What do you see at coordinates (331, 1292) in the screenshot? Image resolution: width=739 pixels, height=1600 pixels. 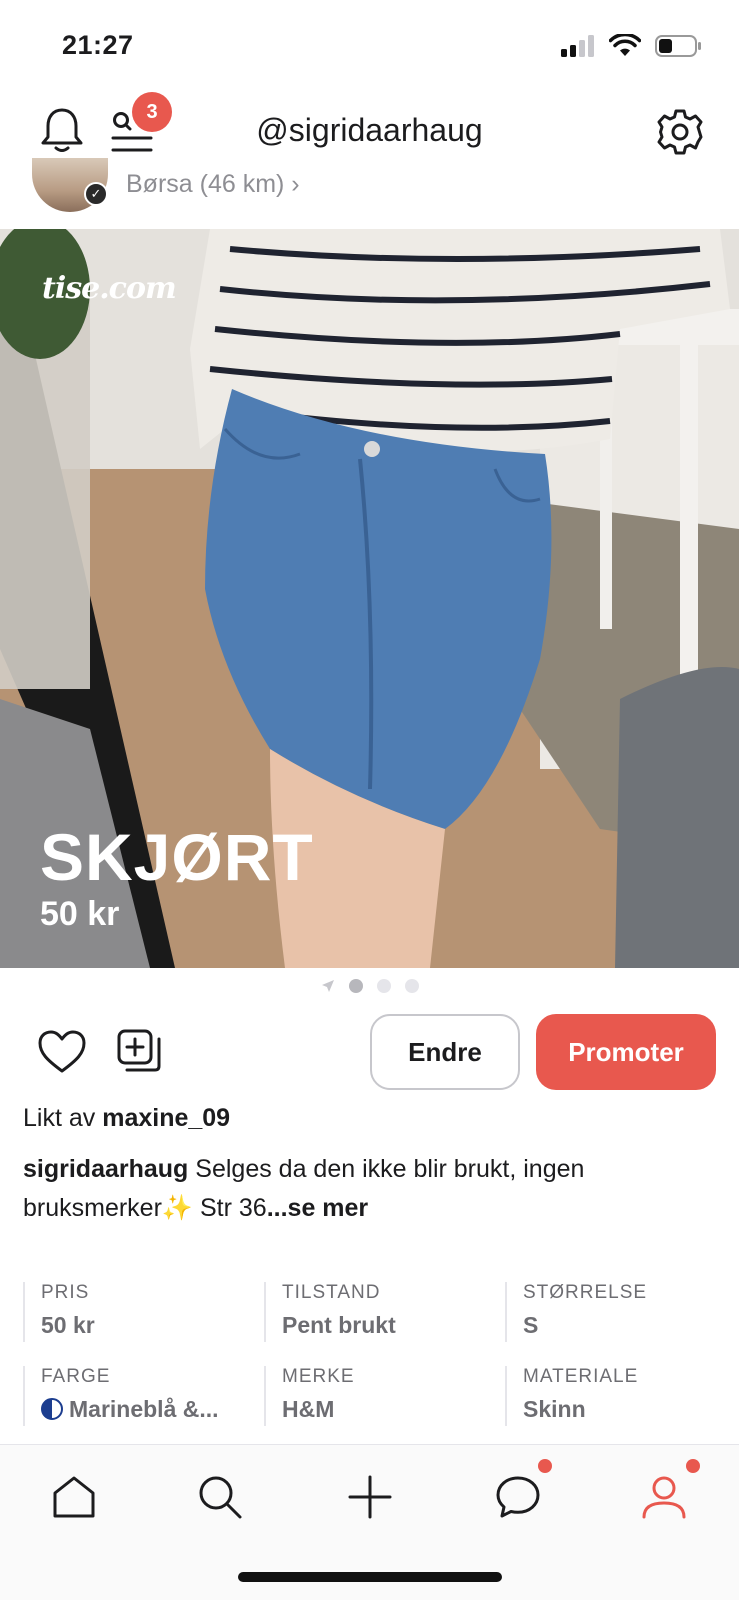 I see `detail-label: TILSTAND` at bounding box center [331, 1292].